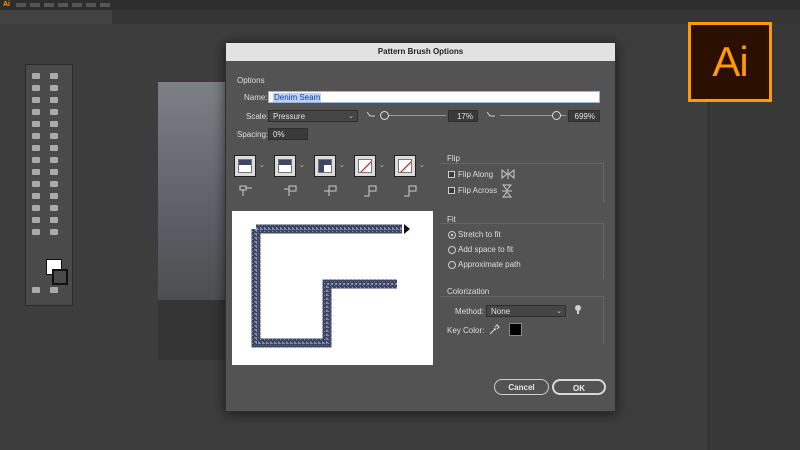 Image resolution: width=800 pixels, height=450 pixels. What do you see at coordinates (54, 184) in the screenshot?
I see `gradient-tool-icon` at bounding box center [54, 184].